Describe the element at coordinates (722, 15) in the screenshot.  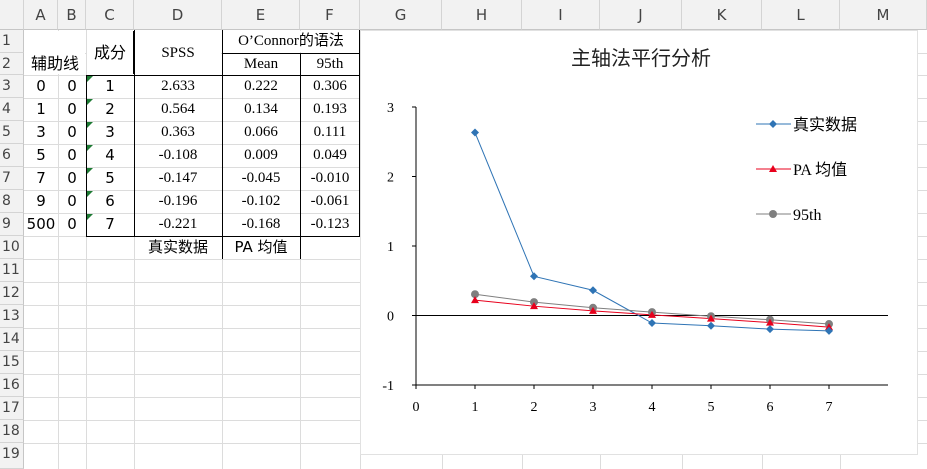
I see `column-header-k: K` at that location.